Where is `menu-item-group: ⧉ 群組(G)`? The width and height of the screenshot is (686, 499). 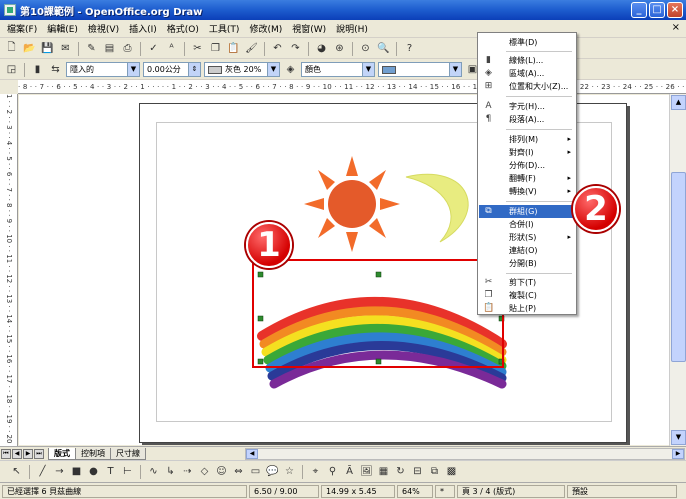 menu-item-group: ⧉ 群組(G) is located at coordinates (527, 211).